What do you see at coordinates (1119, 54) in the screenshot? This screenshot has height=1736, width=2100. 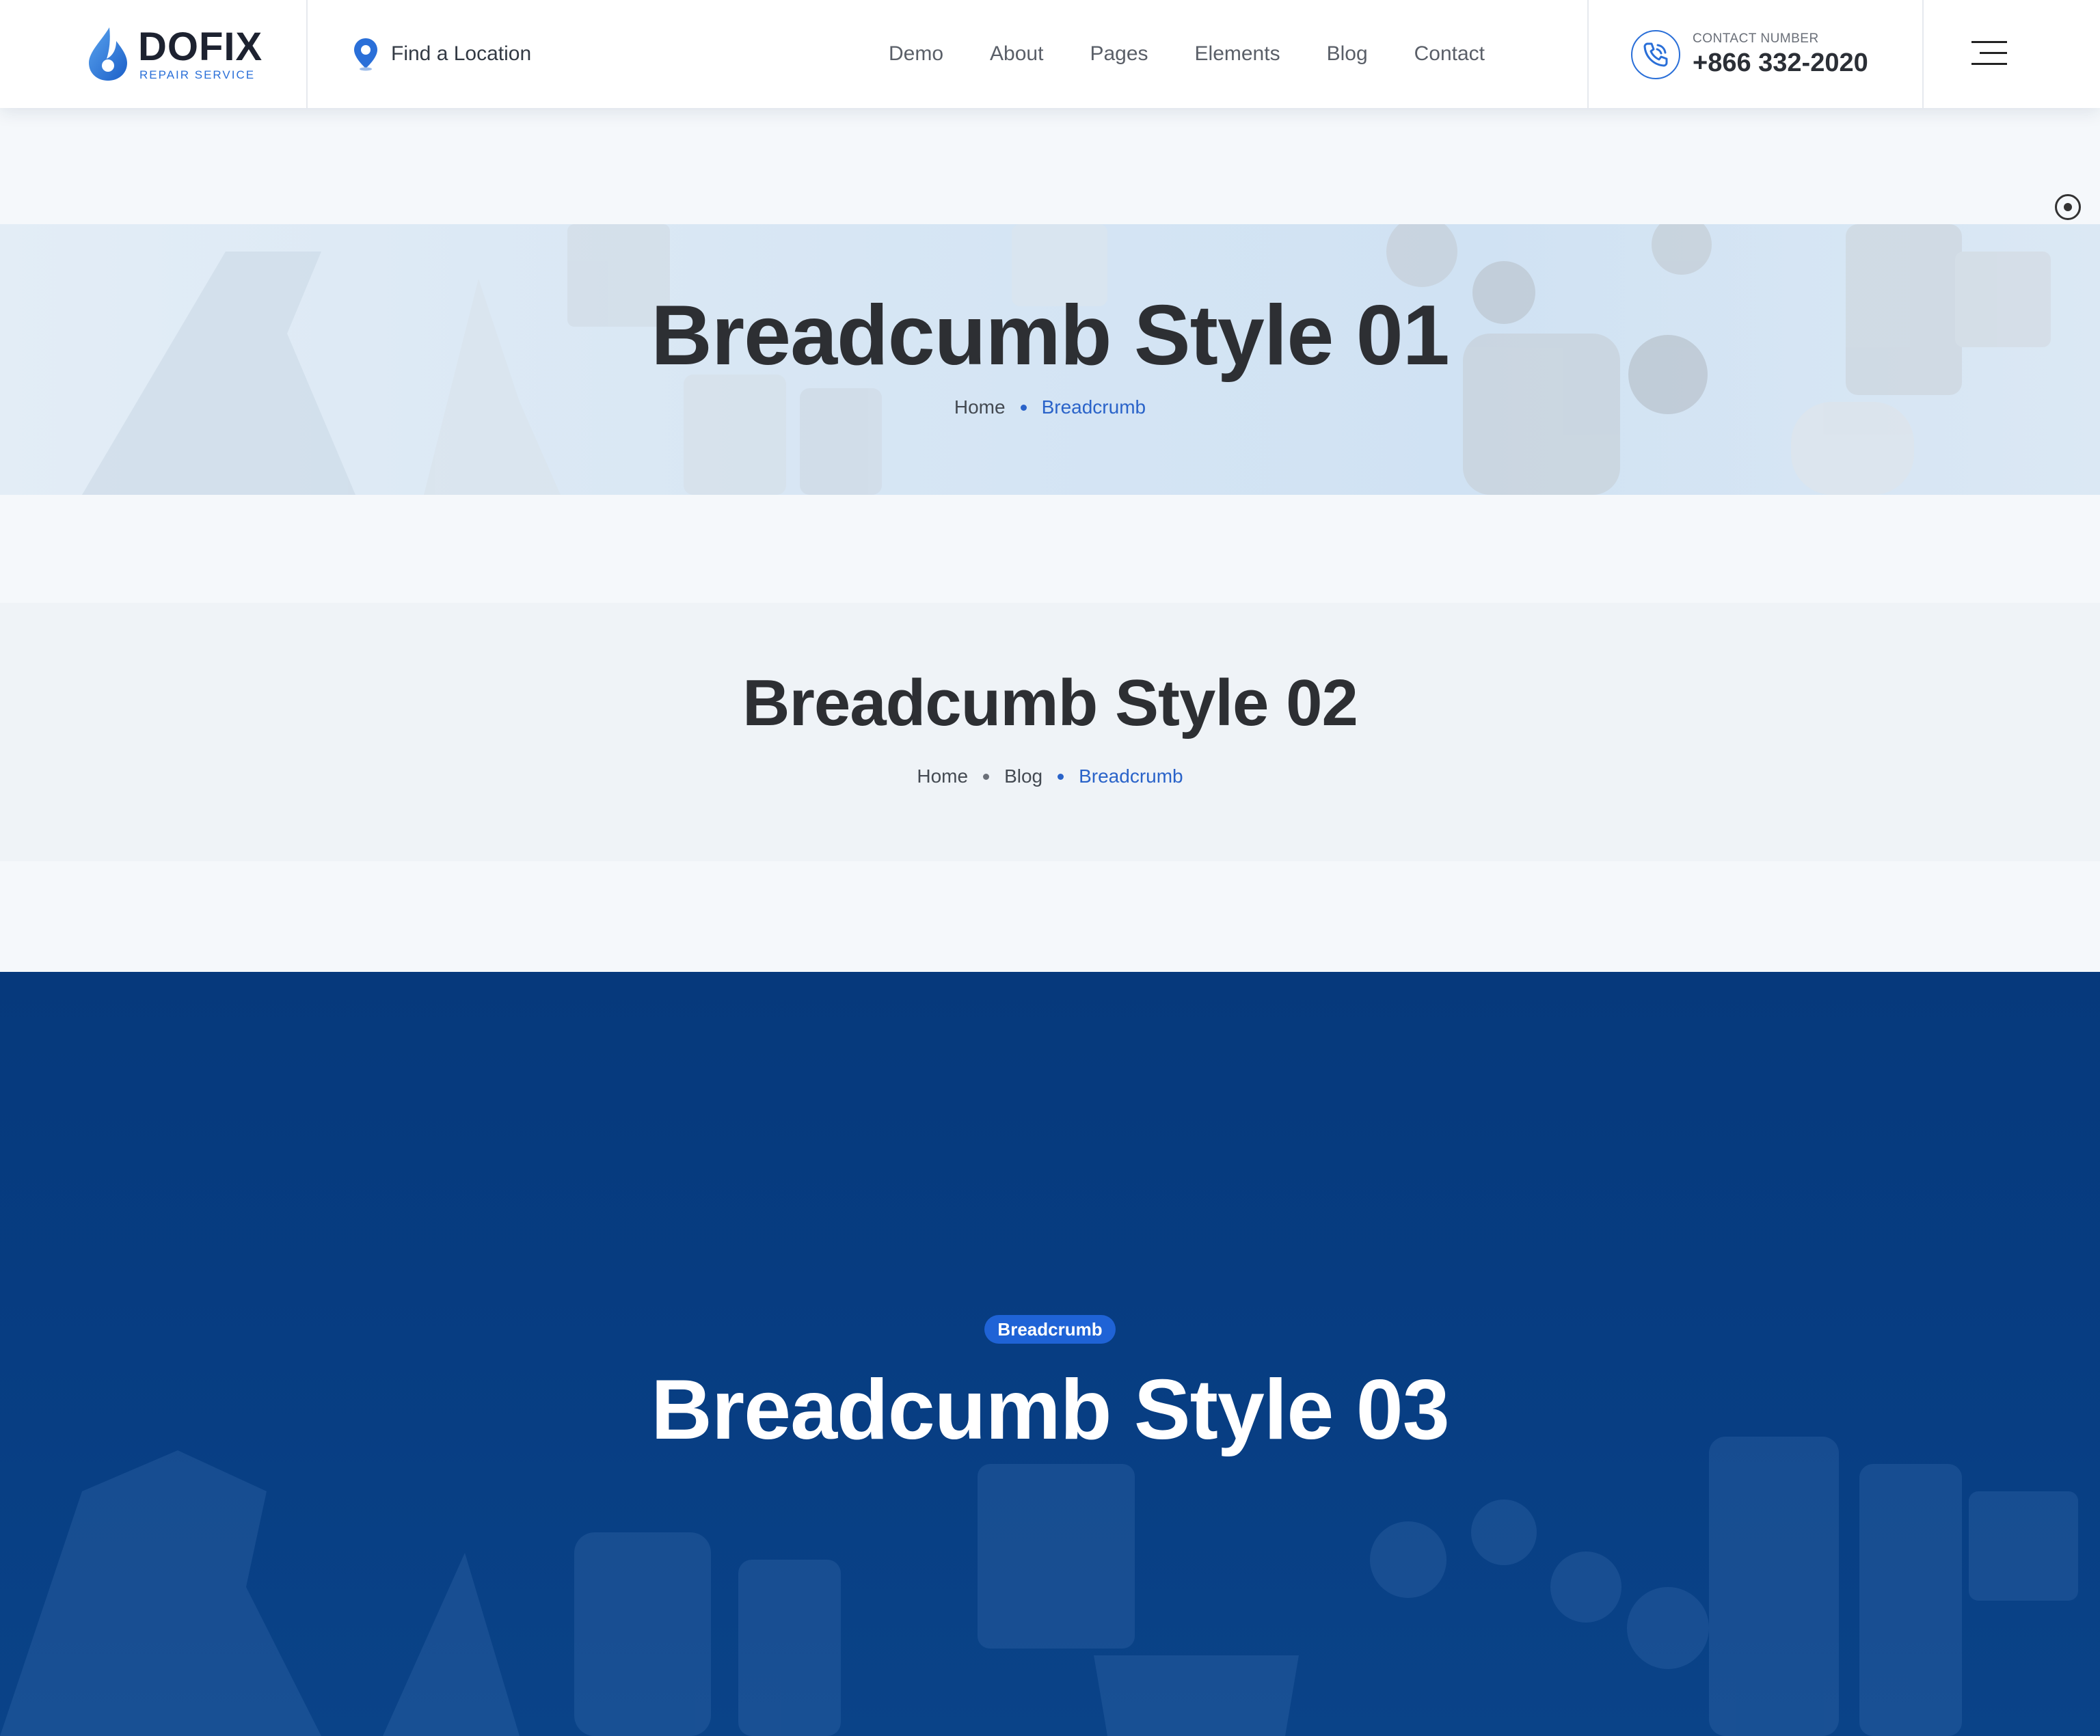 I see `nav-pages: Pages` at bounding box center [1119, 54].